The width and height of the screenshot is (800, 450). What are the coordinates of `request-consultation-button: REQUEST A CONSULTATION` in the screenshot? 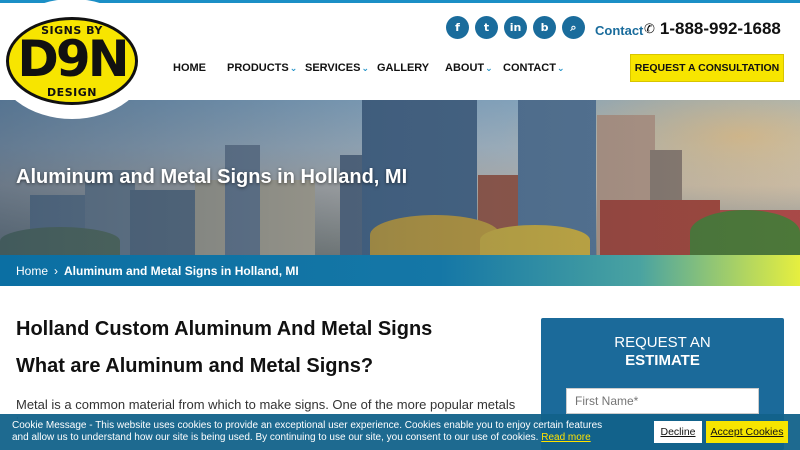 It's located at (707, 68).